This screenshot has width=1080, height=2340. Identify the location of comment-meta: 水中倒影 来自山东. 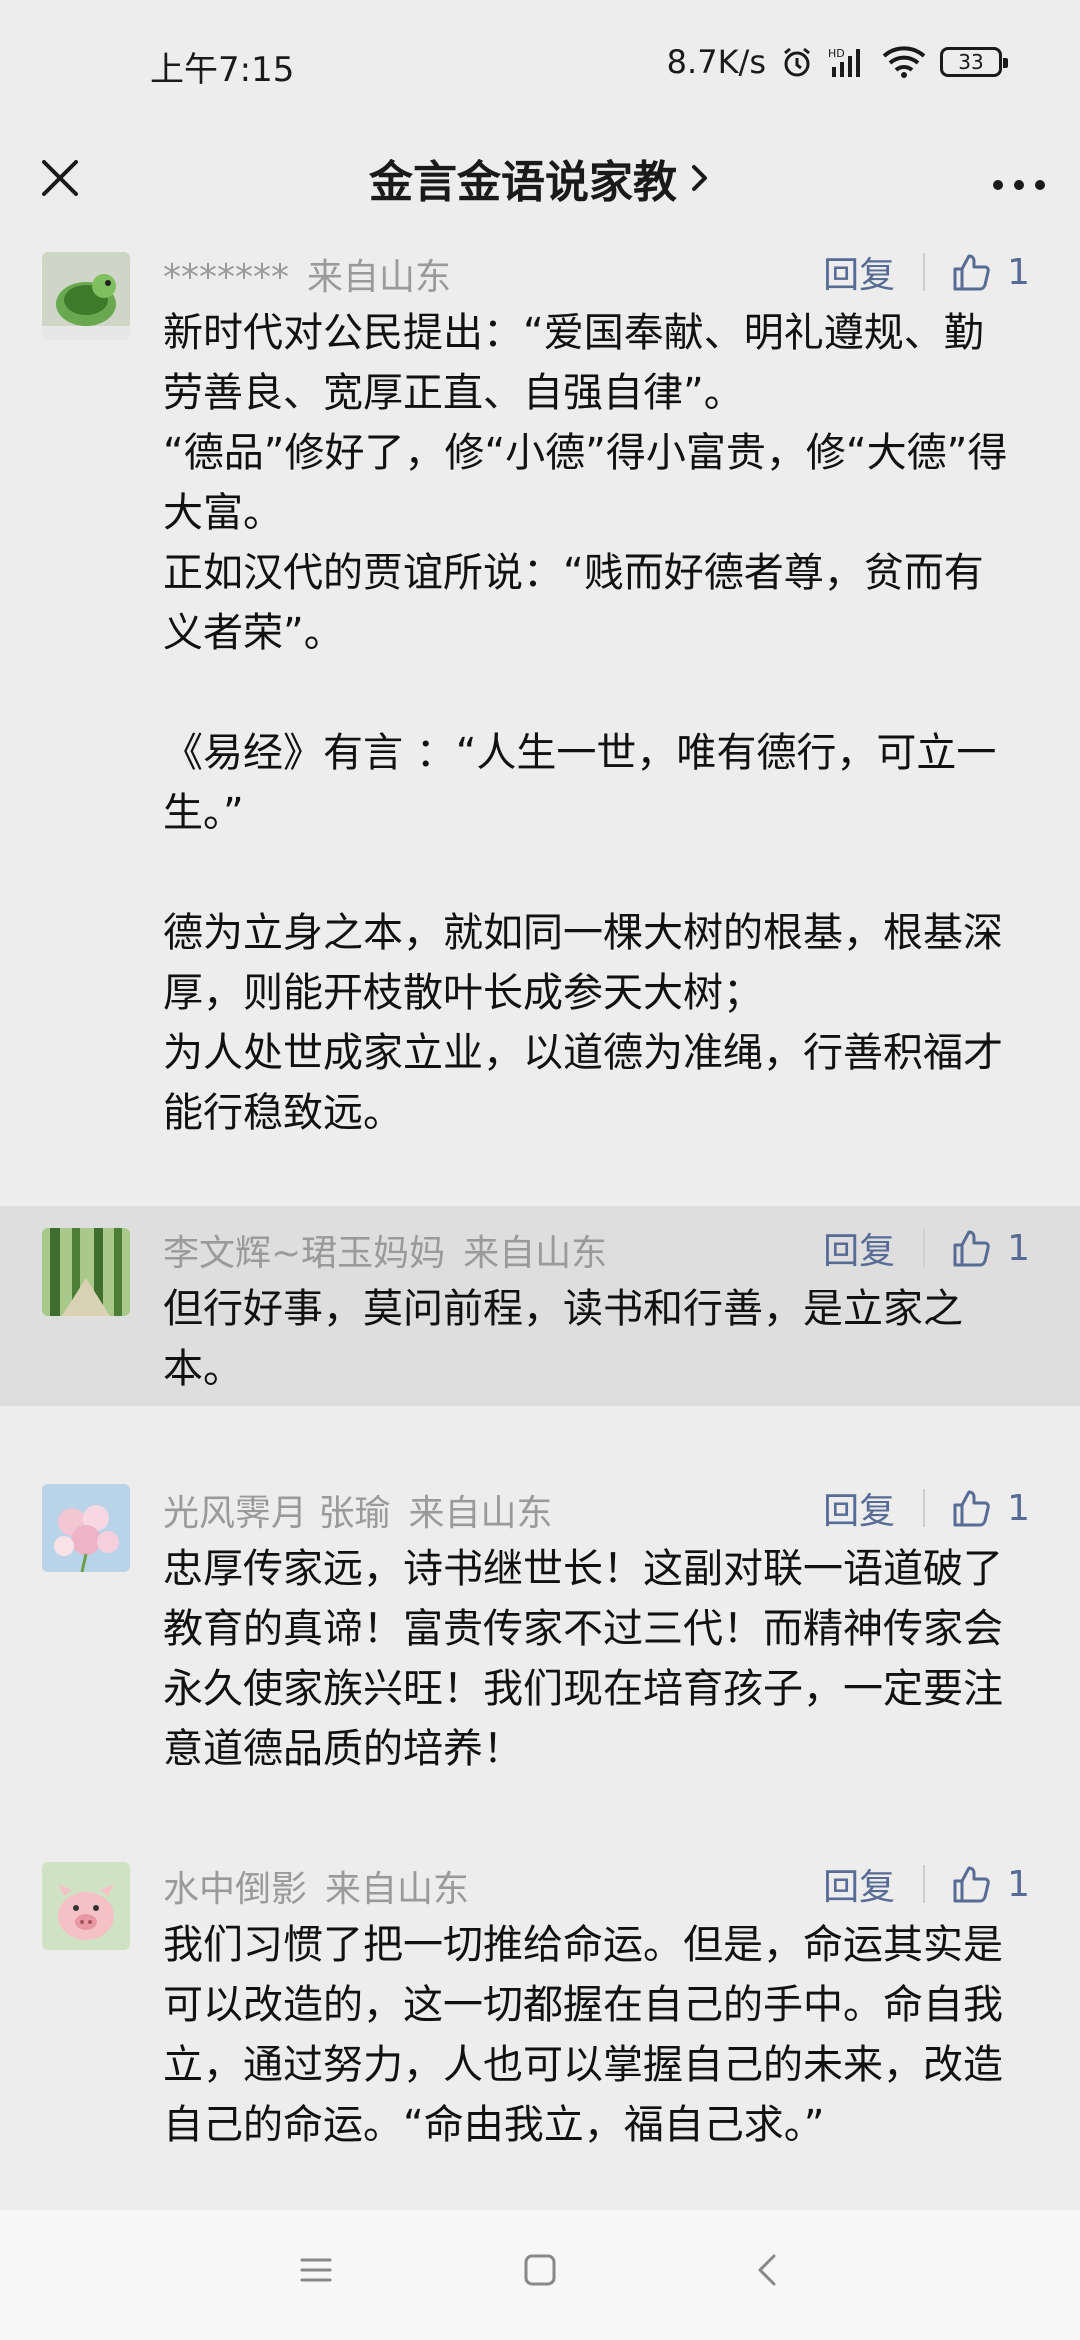
(316, 1886).